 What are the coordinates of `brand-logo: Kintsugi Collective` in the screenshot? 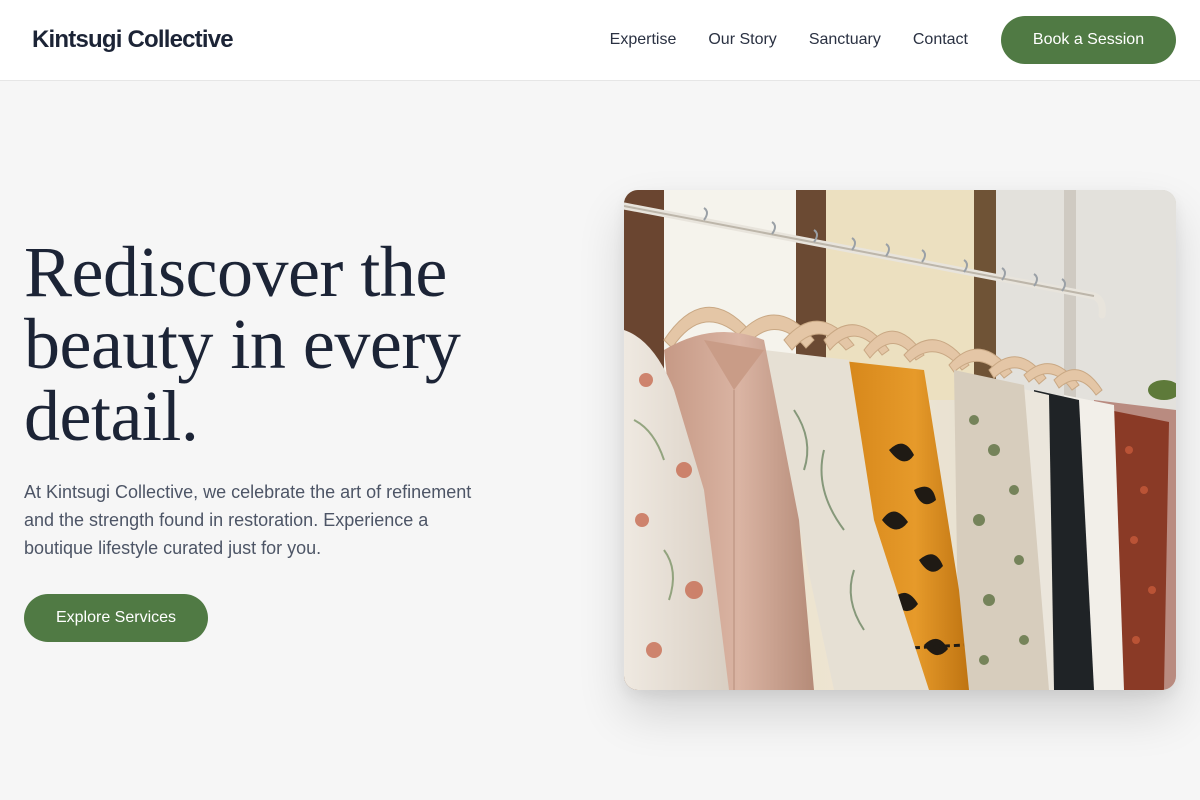 It's located at (133, 40).